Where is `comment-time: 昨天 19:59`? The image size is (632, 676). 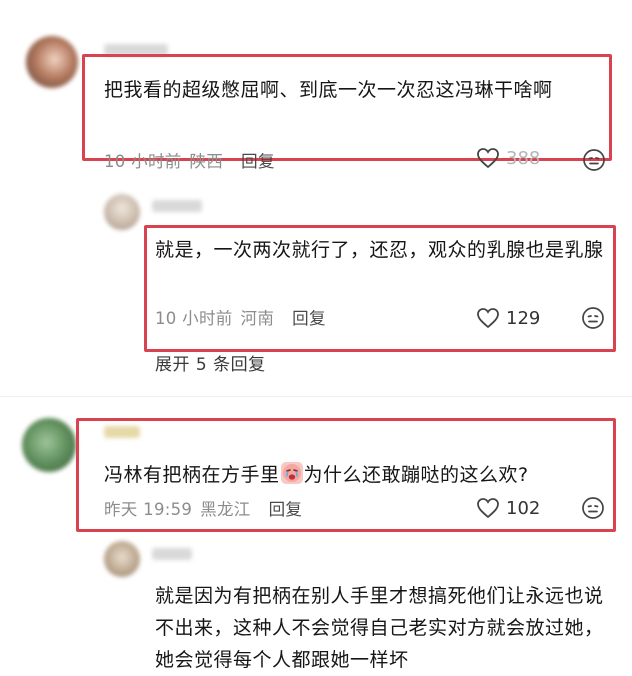
comment-time: 昨天 19:59 is located at coordinates (148, 509).